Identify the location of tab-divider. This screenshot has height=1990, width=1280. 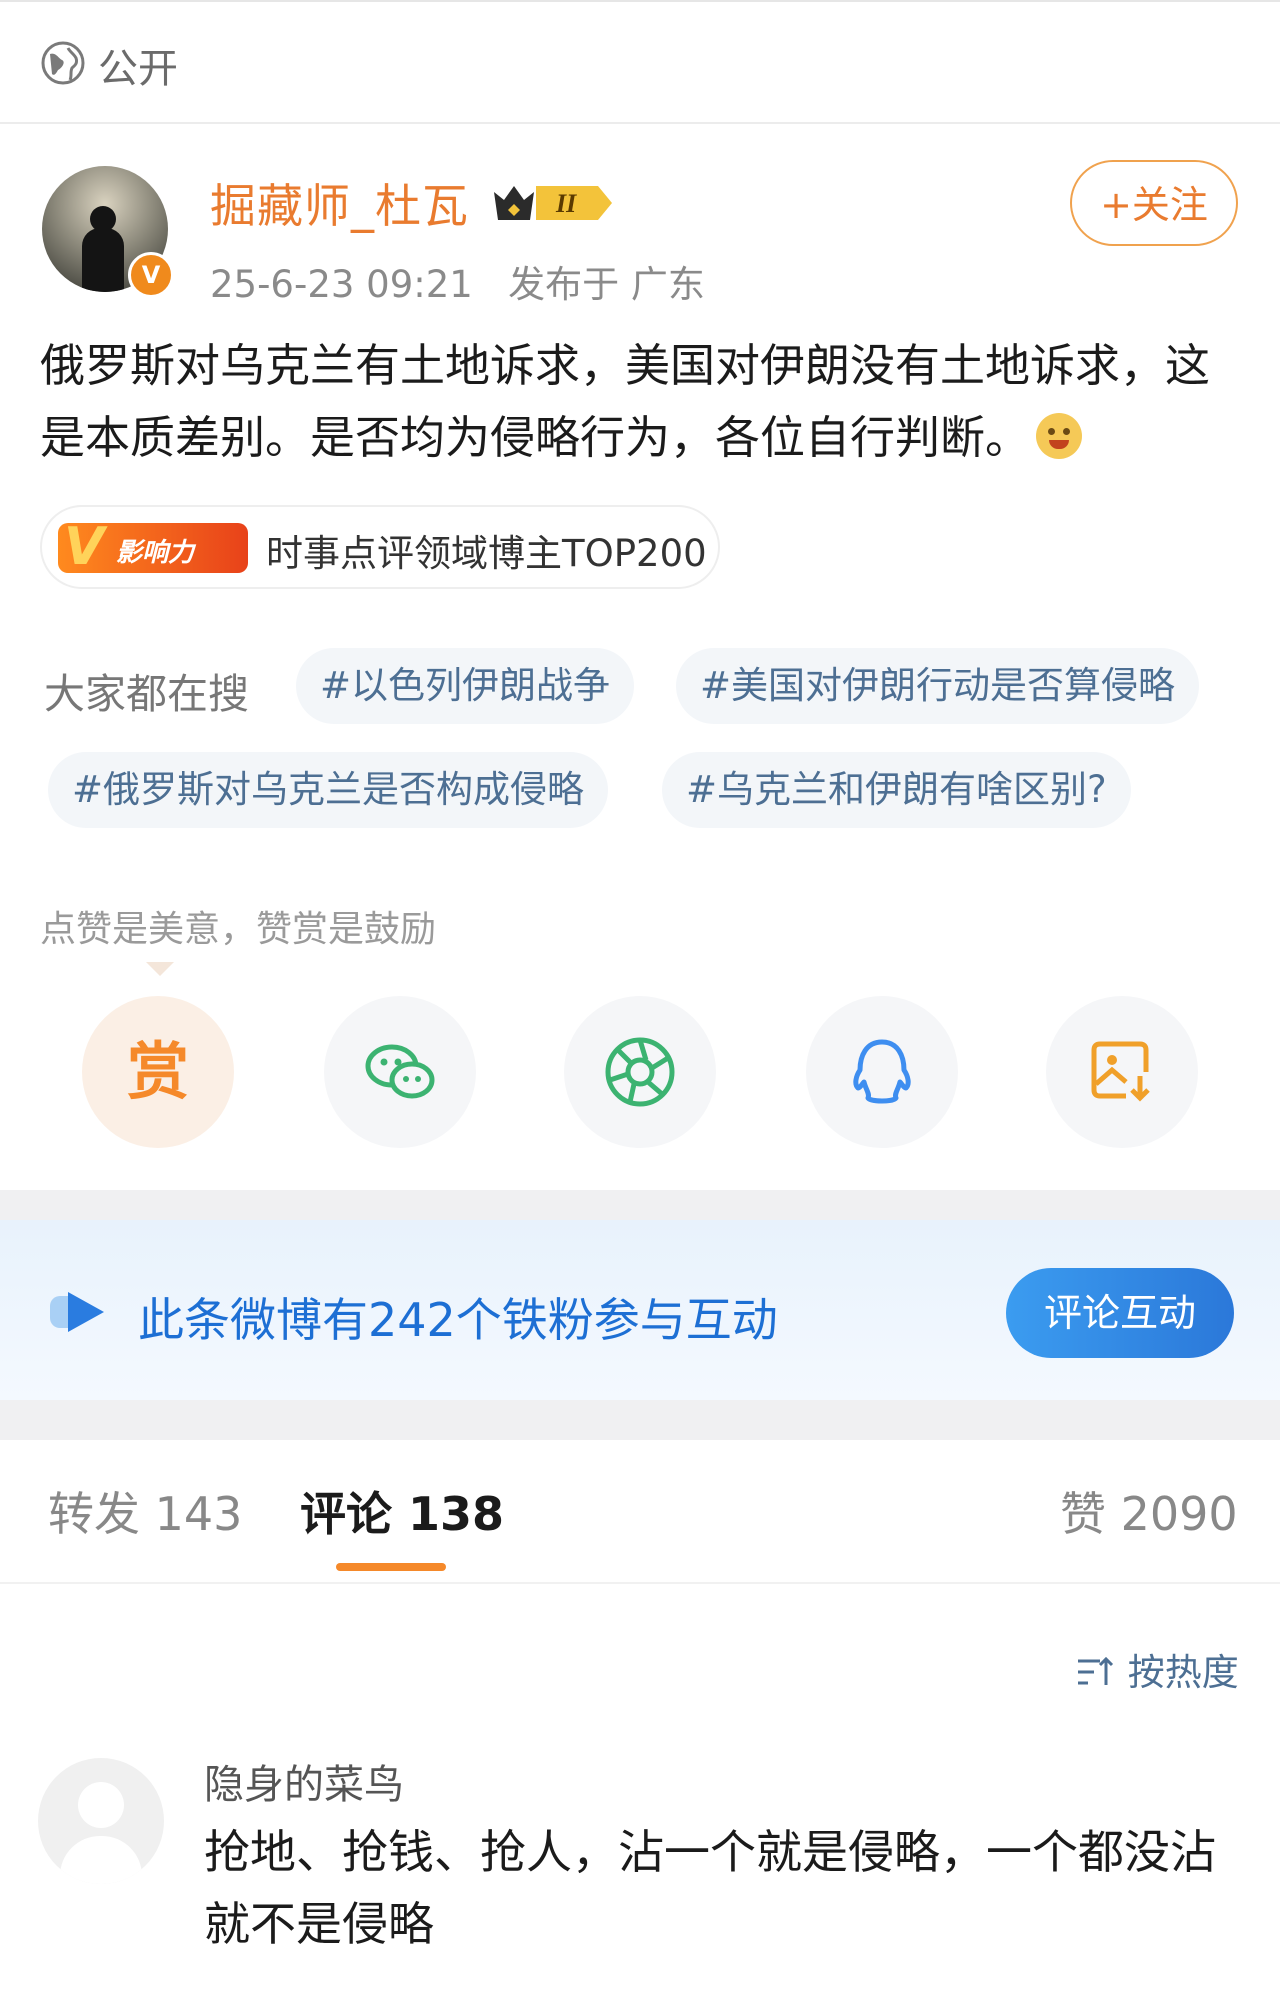
(640, 1583).